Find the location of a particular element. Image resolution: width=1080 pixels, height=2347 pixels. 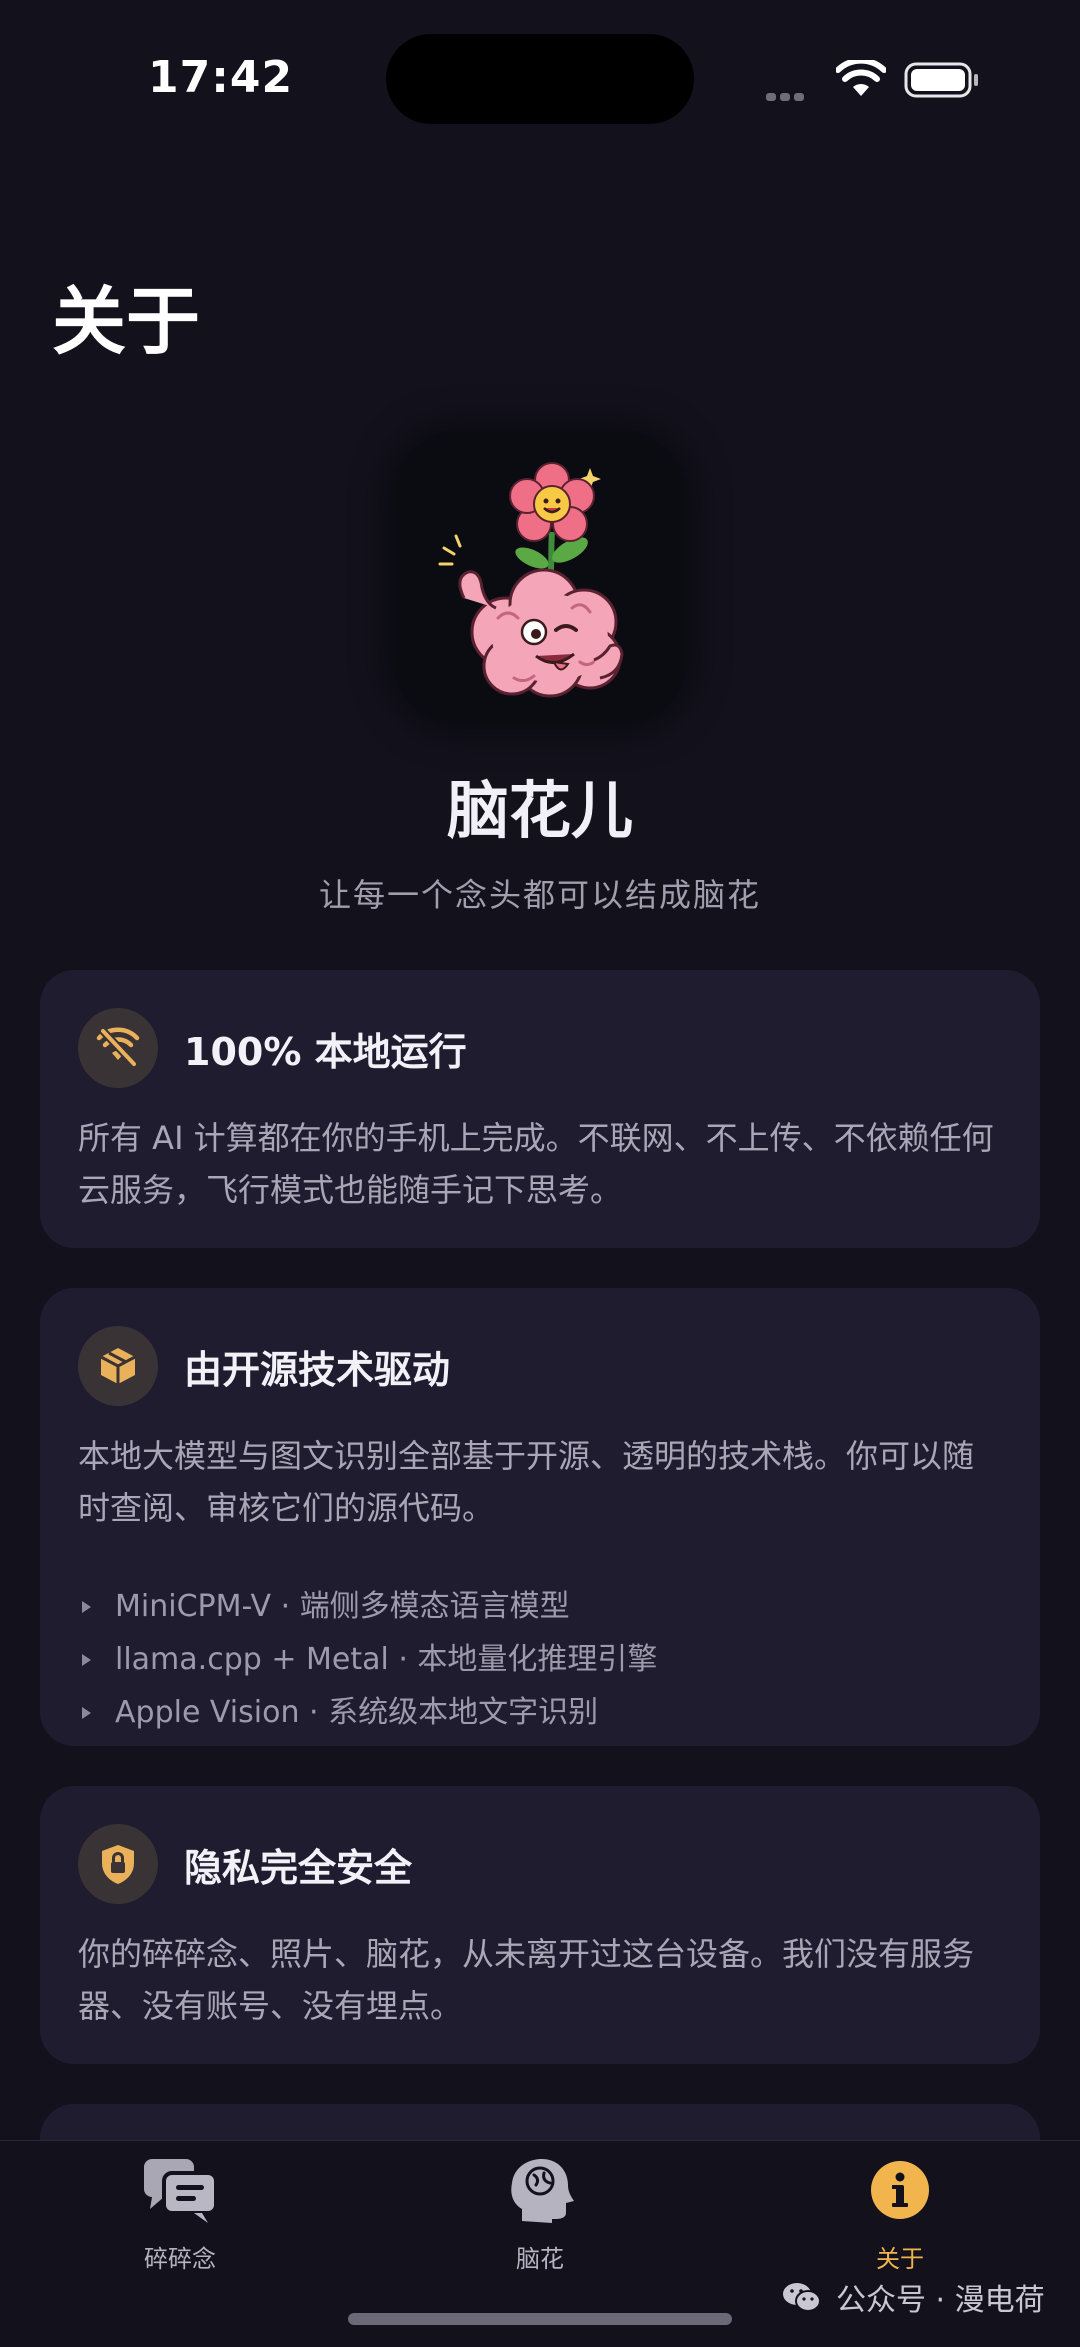

wifi-off-icon is located at coordinates (118, 1048).